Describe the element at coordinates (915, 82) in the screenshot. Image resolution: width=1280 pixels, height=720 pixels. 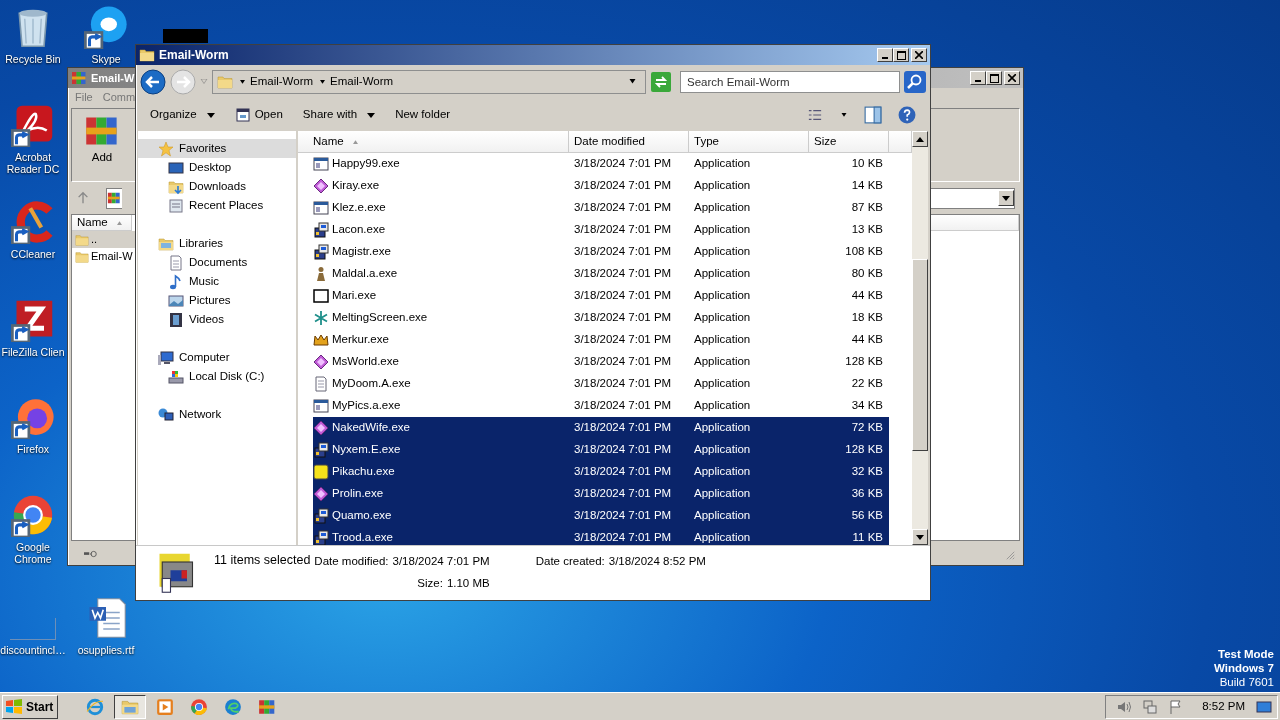
I see `search-button` at that location.